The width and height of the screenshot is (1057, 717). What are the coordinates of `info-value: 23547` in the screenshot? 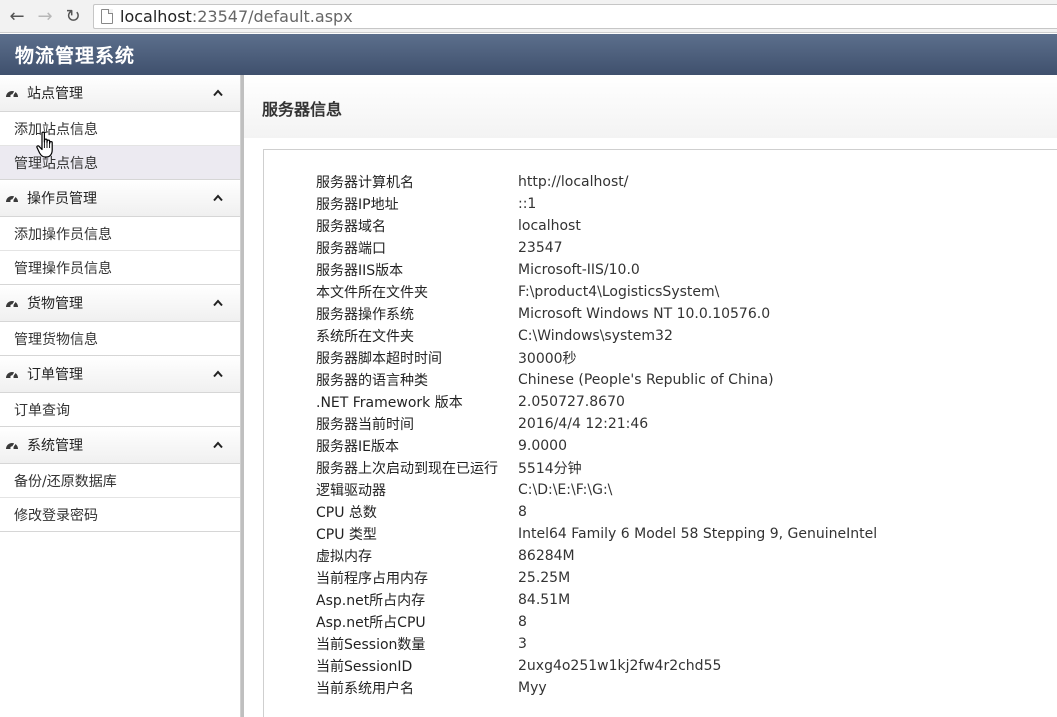 It's located at (540, 248).